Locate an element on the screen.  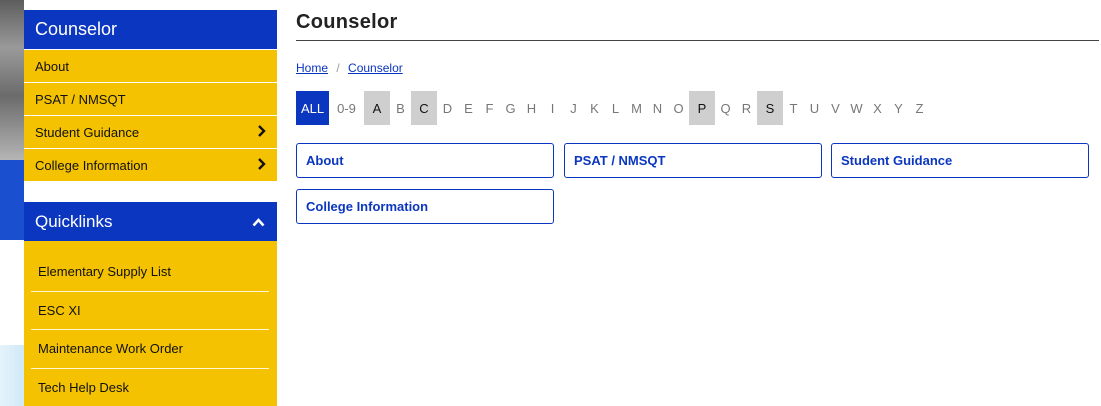
letter-filter-d: D is located at coordinates (447, 108).